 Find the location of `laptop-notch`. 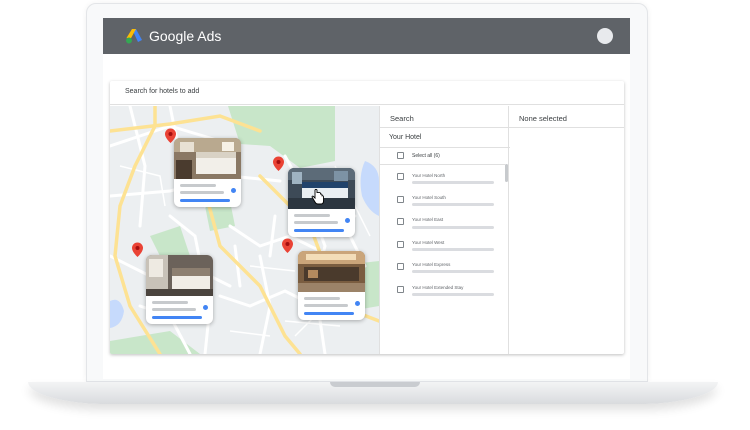

laptop-notch is located at coordinates (375, 384).